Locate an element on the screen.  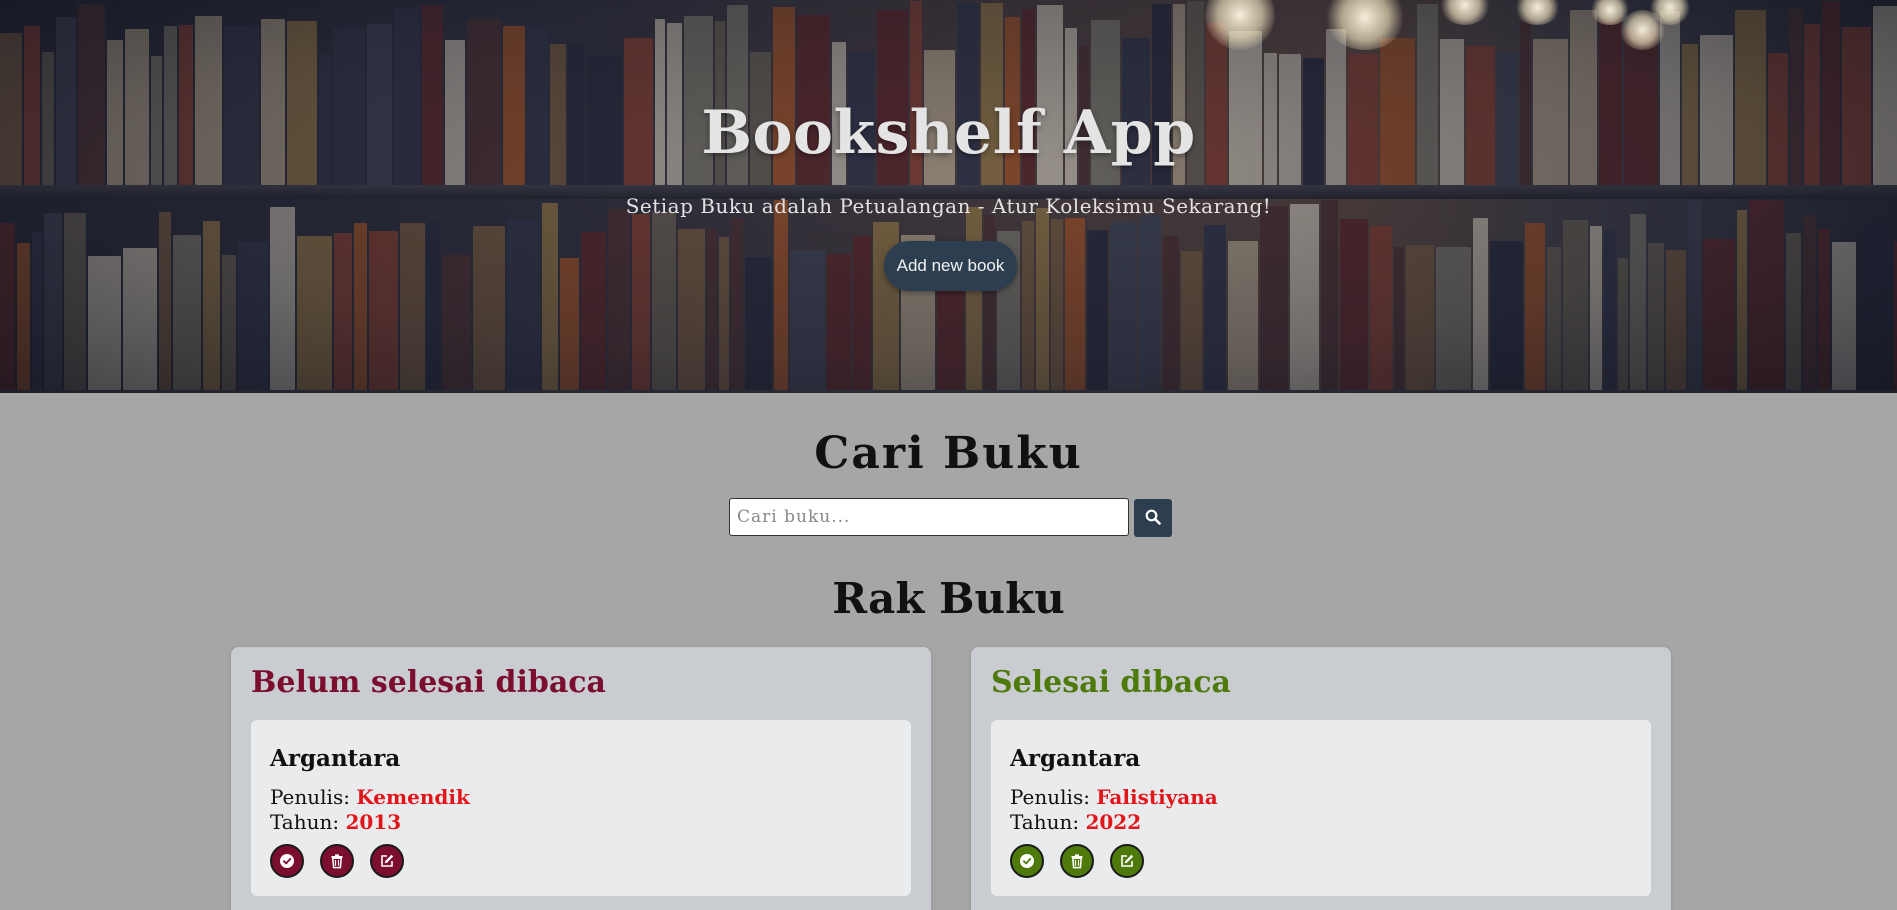
search-button is located at coordinates (1153, 518).